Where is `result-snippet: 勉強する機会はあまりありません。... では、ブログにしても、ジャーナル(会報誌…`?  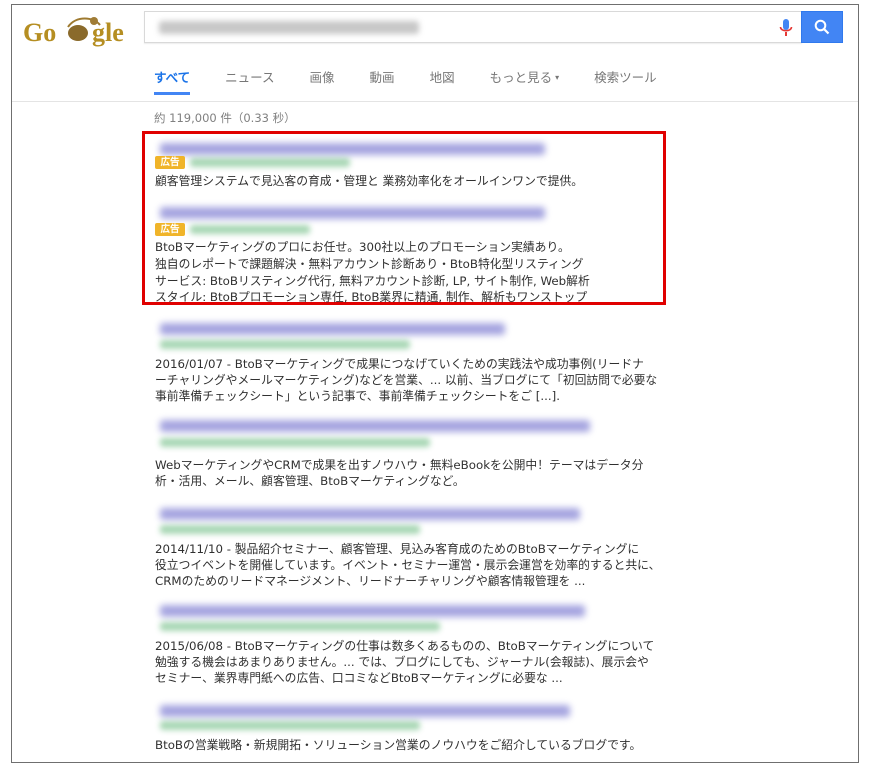 result-snippet: 勉強する機会はあまりありません。... では、ブログにしても、ジャーナル(会報誌… is located at coordinates (402, 662).